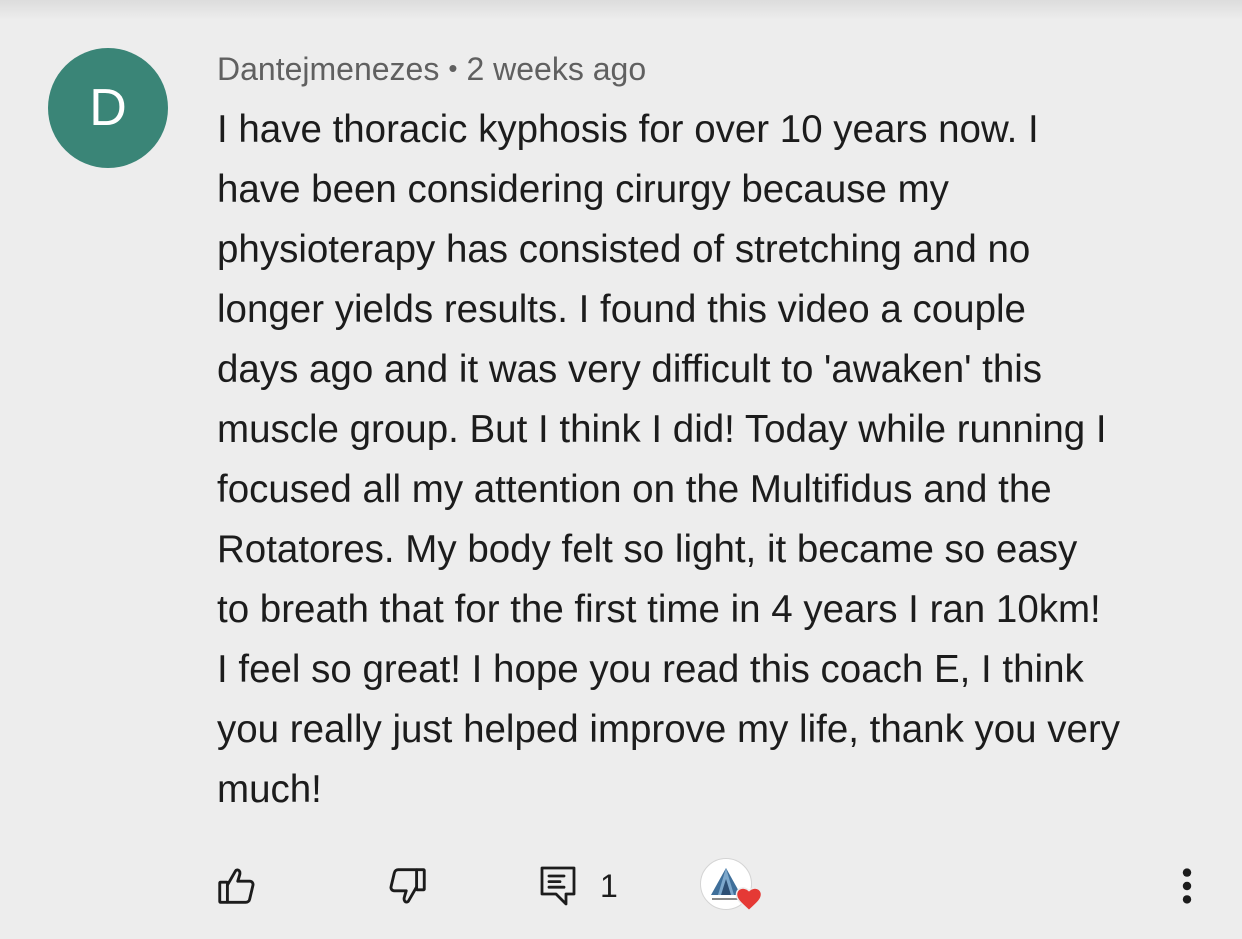 The image size is (1242, 939). I want to click on thumbs-down-icon, so click(407, 886).